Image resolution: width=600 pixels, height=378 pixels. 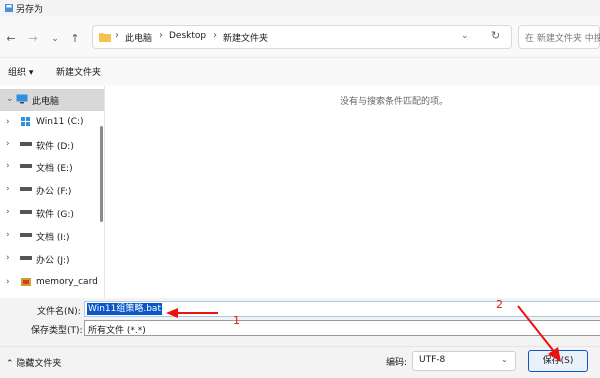 I want to click on annotation-label-2: 2, so click(x=499, y=304).